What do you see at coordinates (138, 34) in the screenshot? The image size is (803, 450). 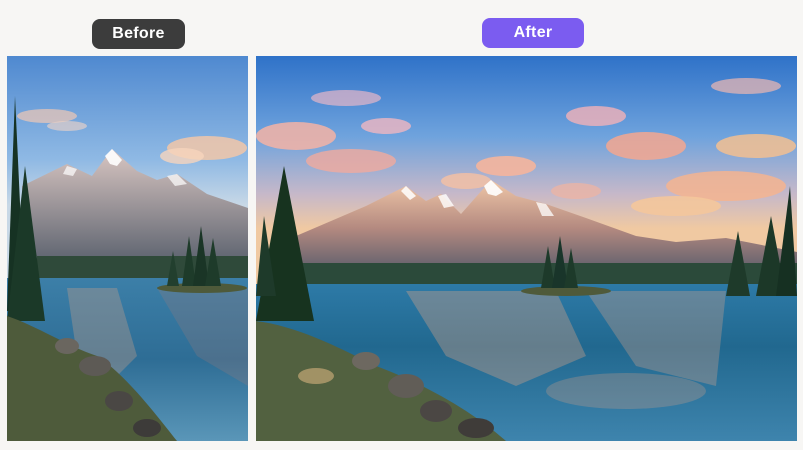 I see `before-label-badge: Before` at bounding box center [138, 34].